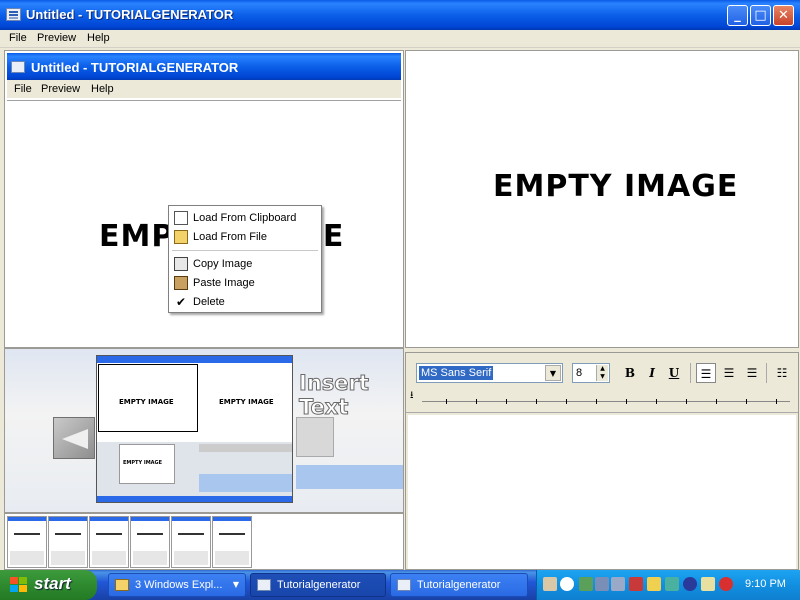  I want to click on mini-toolbar, so click(245, 448).